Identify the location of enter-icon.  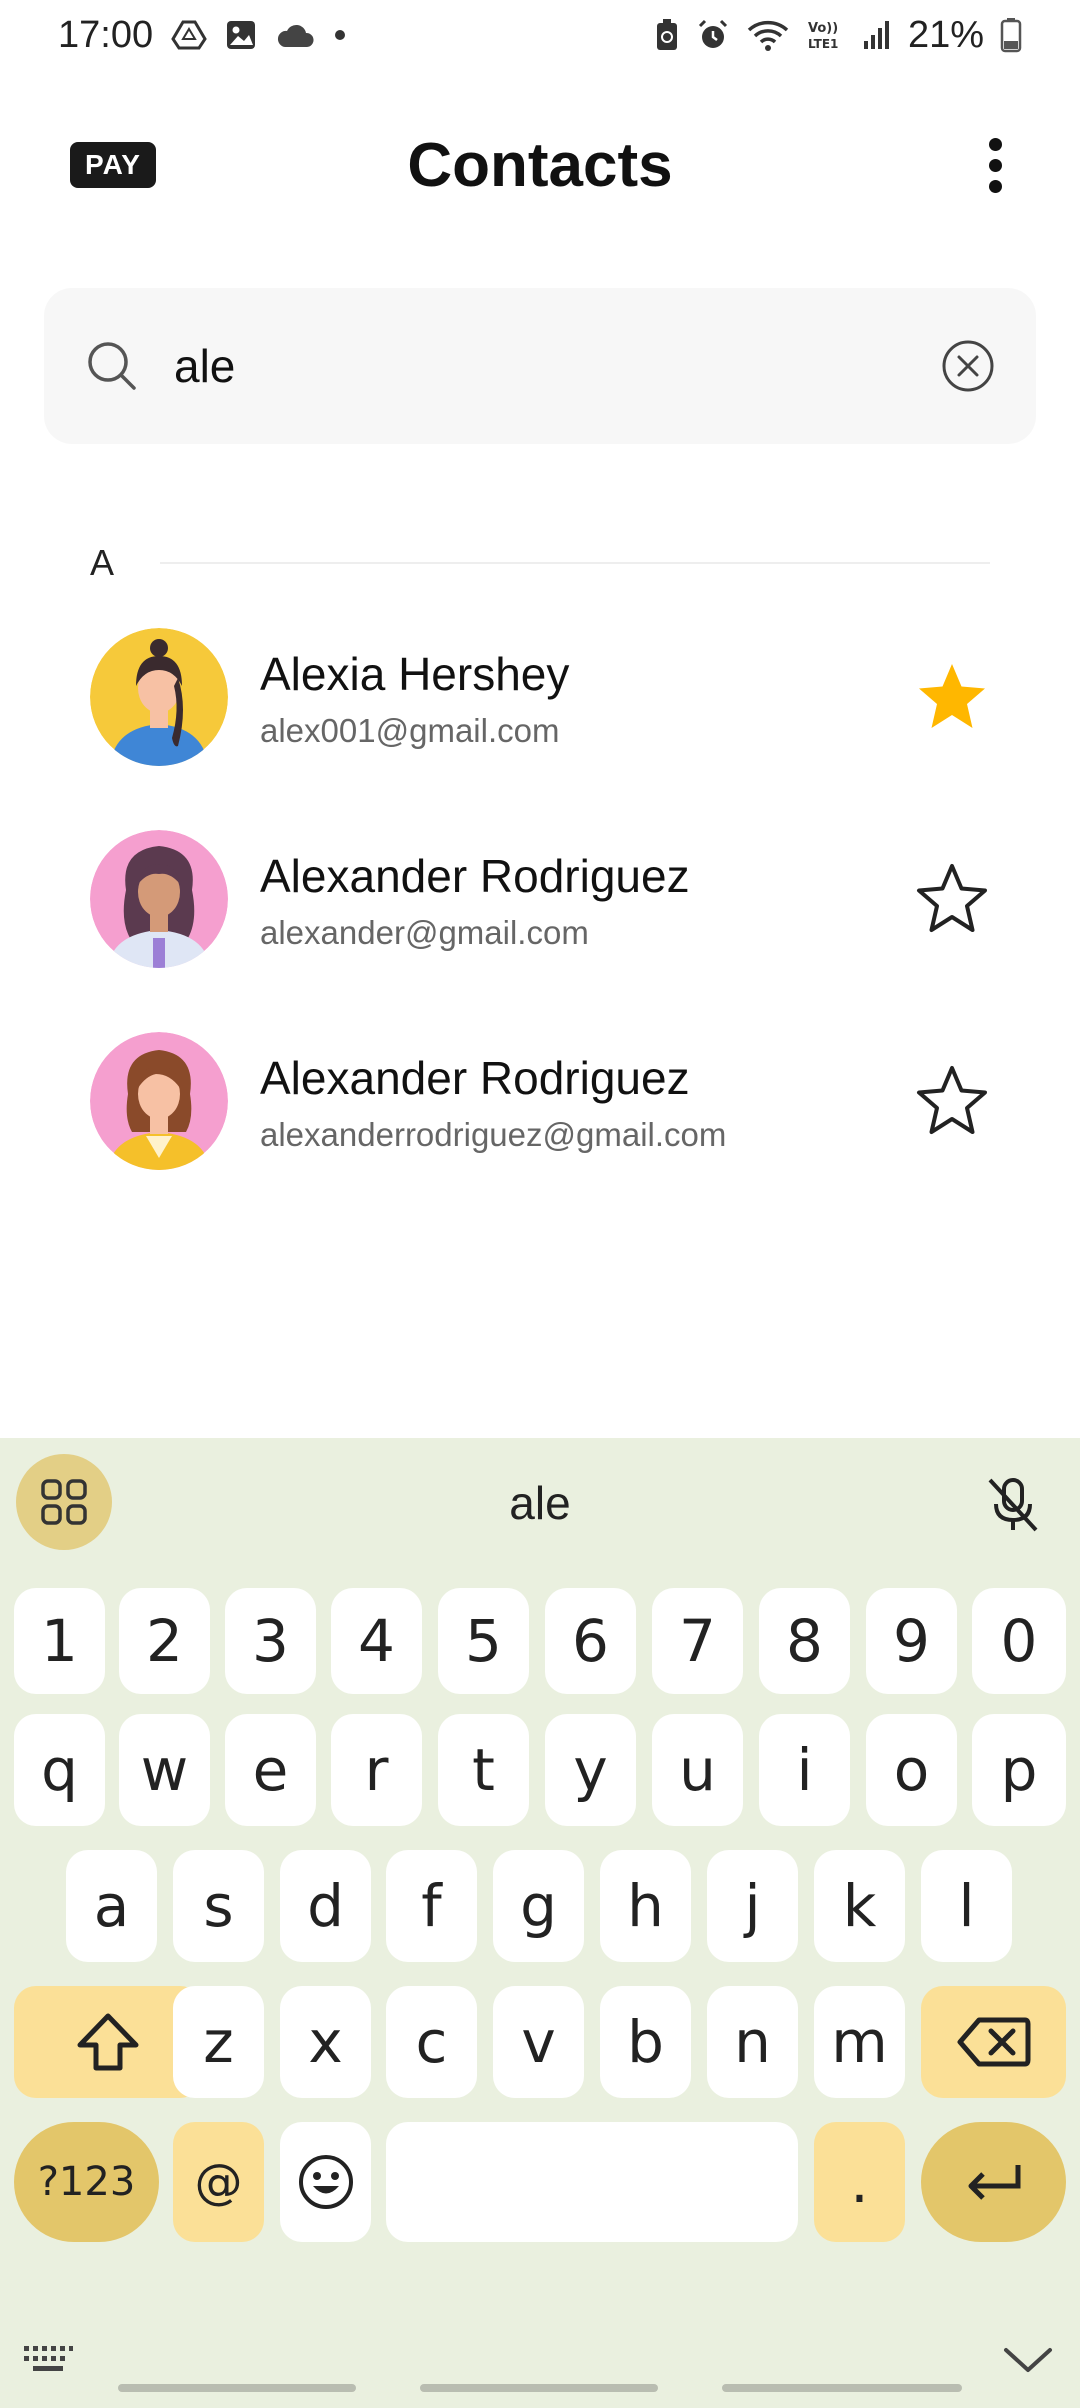
(994, 2182).